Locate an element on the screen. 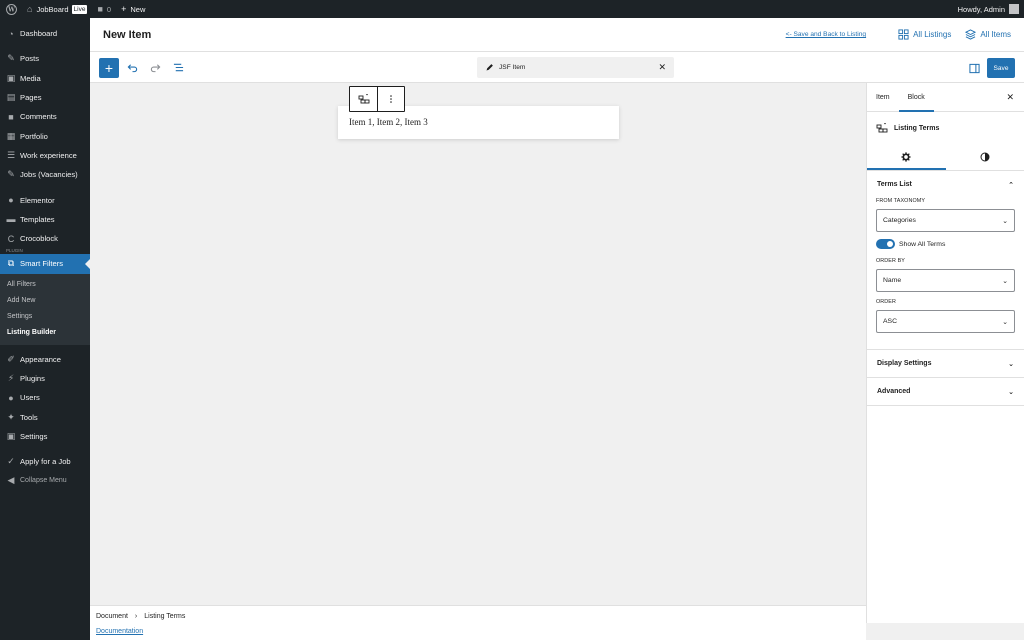 The image size is (1024, 640). wordpress-logo-icon: W is located at coordinates (11, 9).